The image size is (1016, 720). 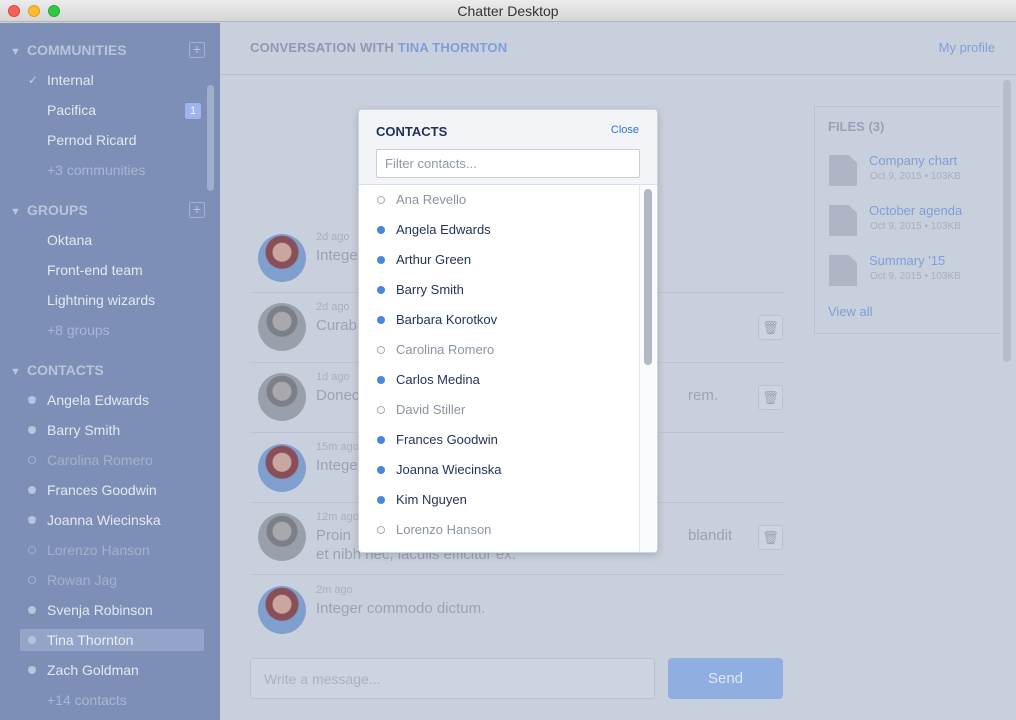 I want to click on contacts-section-header: ▼ CONTACTS, so click(x=107, y=370).